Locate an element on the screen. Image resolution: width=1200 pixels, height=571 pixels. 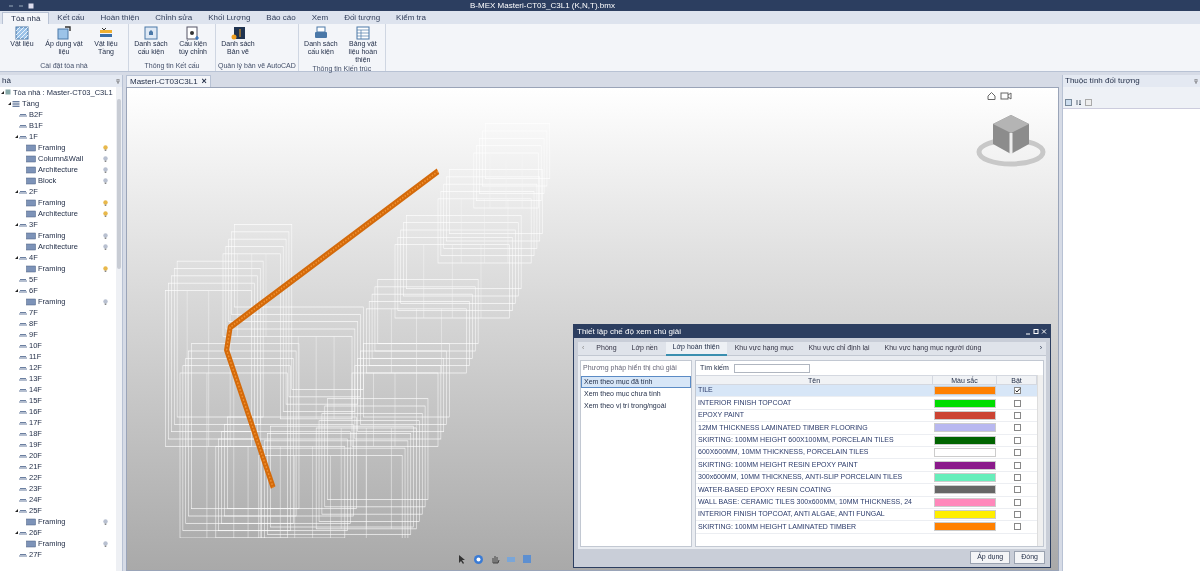
window-title: B-MEX Masteri-CT03_C3L1 (K,N,T).bmx is located at coordinates (542, 5).